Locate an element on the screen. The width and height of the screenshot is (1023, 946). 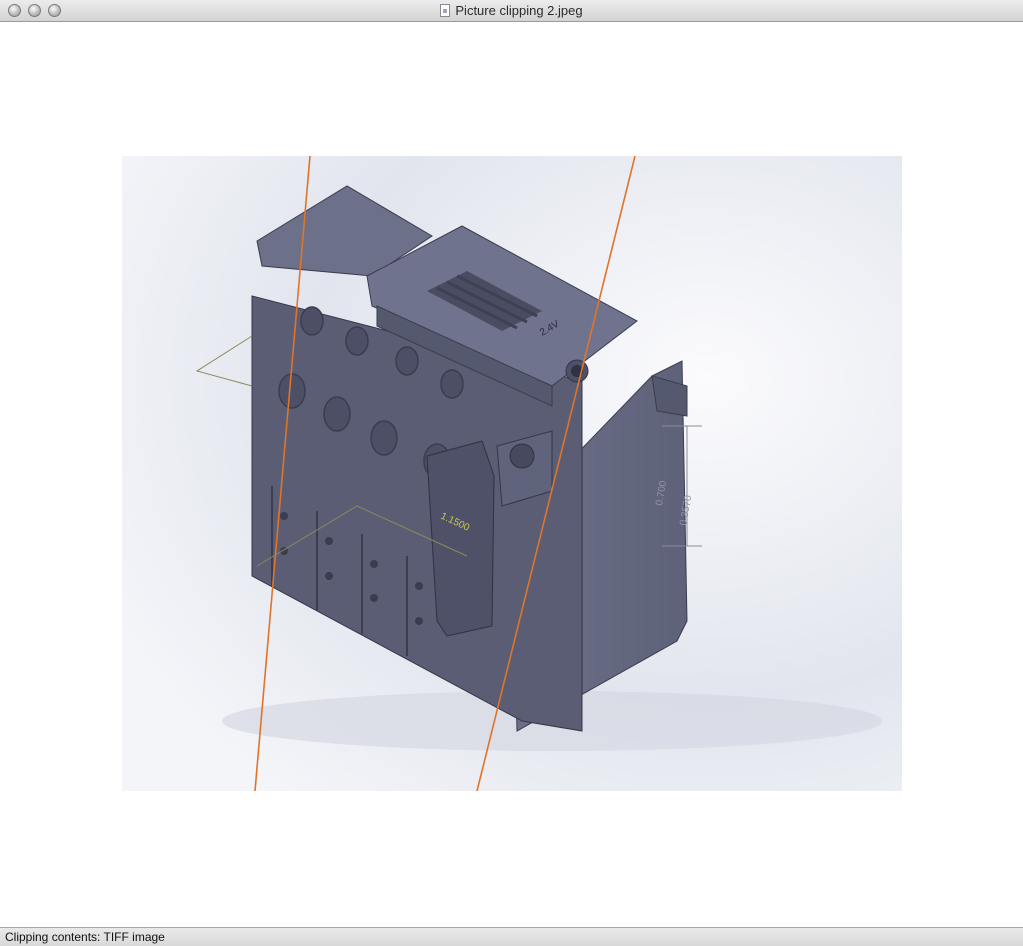
window-title: Picture clipping 2.jpeg is located at coordinates (519, 10).